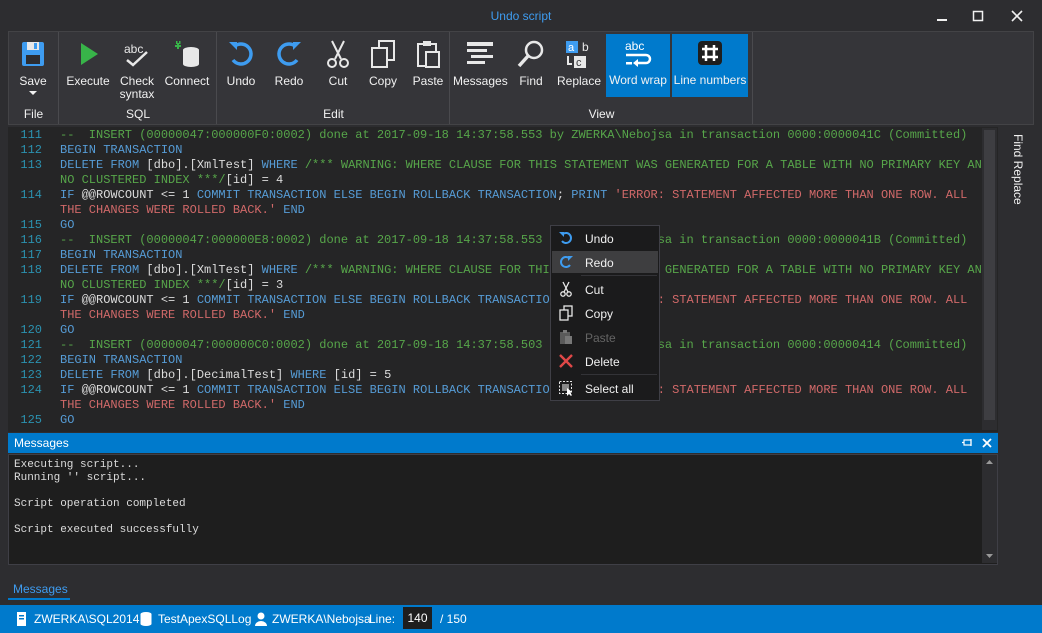 The height and width of the screenshot is (633, 1042). Describe the element at coordinates (137, 114) in the screenshot. I see `group-title-sql: SQL` at that location.